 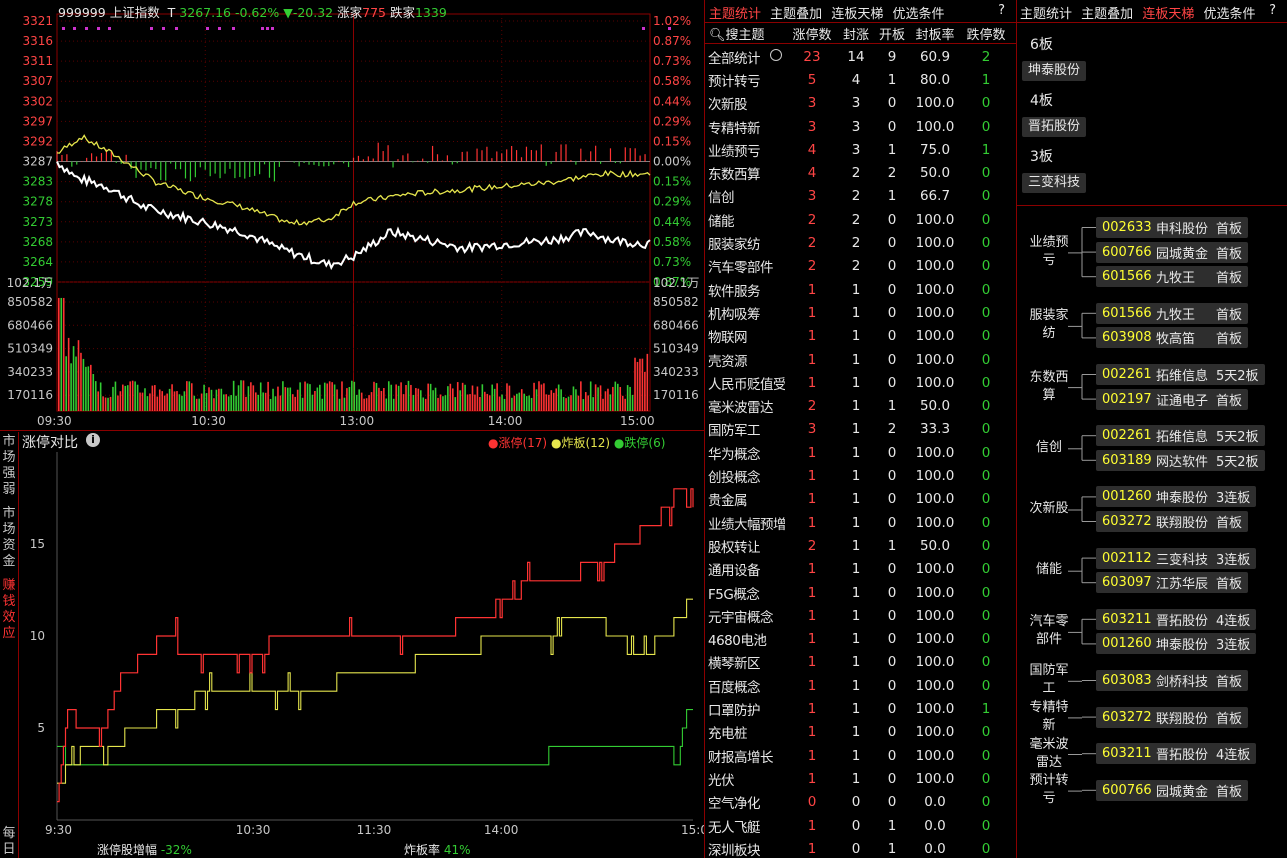 What do you see at coordinates (860, 359) in the screenshot?
I see `theme-row: 壳资源 1 1 0 100.0 0` at bounding box center [860, 359].